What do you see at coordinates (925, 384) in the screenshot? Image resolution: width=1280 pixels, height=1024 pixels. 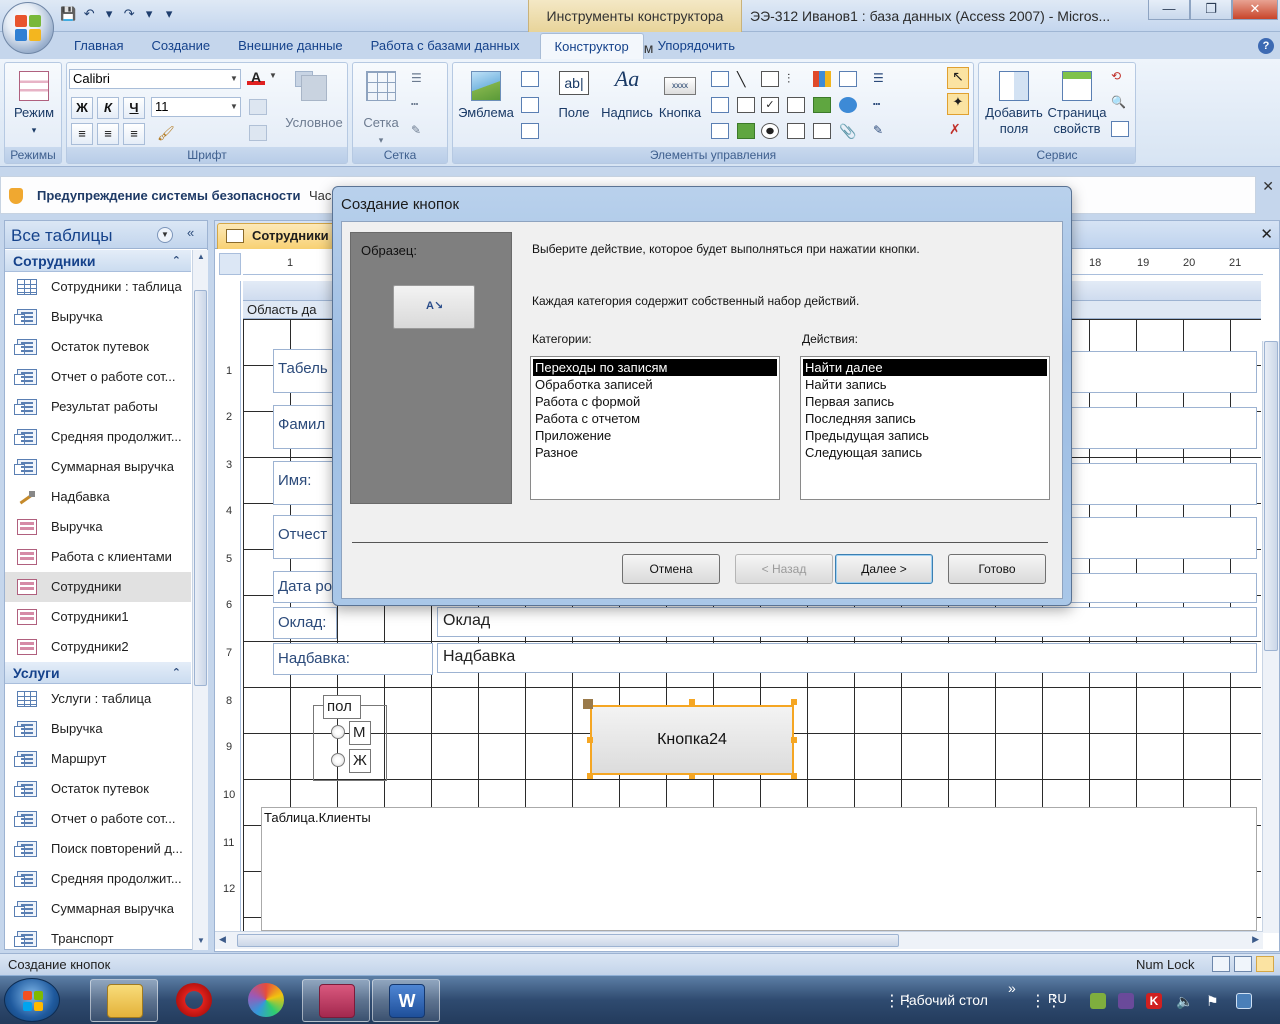 I see `list-item: Найти запись` at bounding box center [925, 384].